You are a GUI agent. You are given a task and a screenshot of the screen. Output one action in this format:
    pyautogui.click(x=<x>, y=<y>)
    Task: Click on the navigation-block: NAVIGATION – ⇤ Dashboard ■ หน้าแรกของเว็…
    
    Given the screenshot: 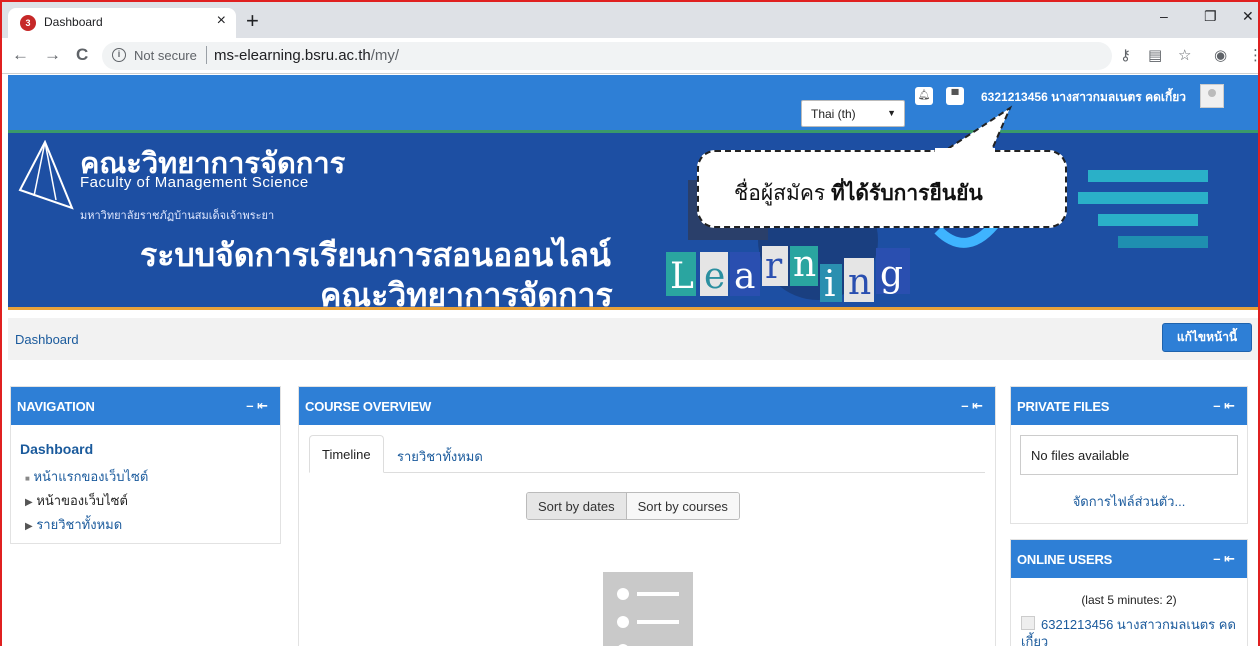 What is the action you would take?
    pyautogui.click(x=145, y=465)
    